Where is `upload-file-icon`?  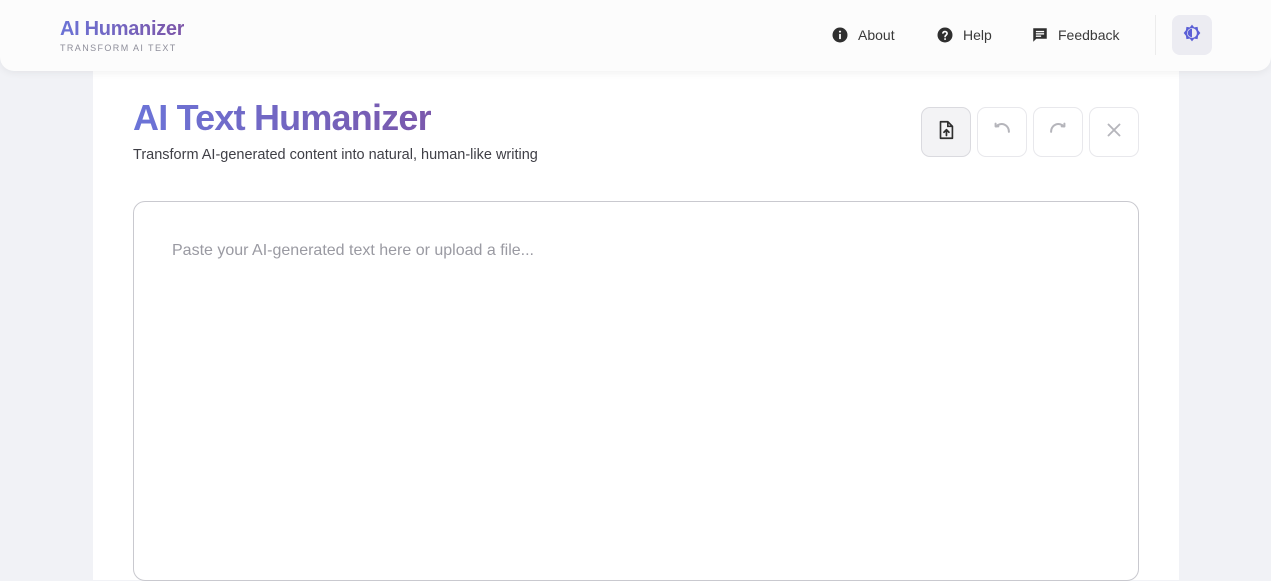 upload-file-icon is located at coordinates (946, 132).